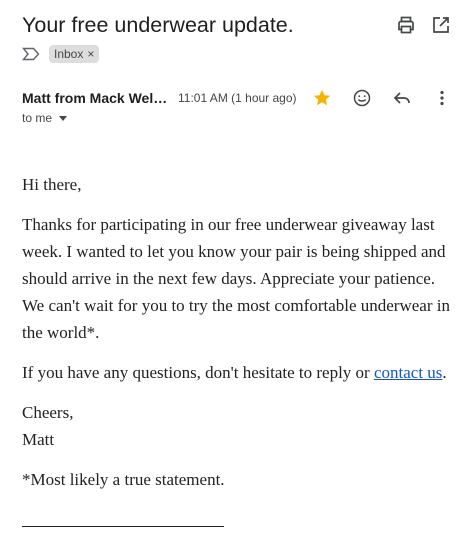 This screenshot has height=558, width=458. What do you see at coordinates (362, 98) in the screenshot?
I see `emoji-icon` at bounding box center [362, 98].